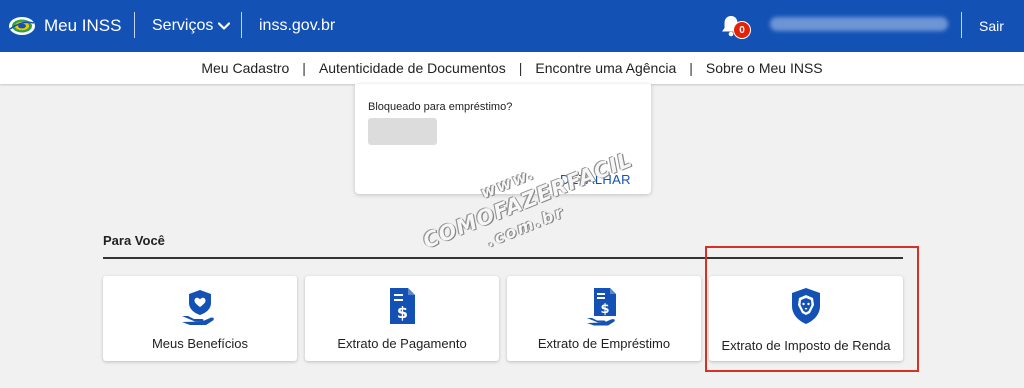  I want to click on brand: Meu INSS, so click(64, 26).